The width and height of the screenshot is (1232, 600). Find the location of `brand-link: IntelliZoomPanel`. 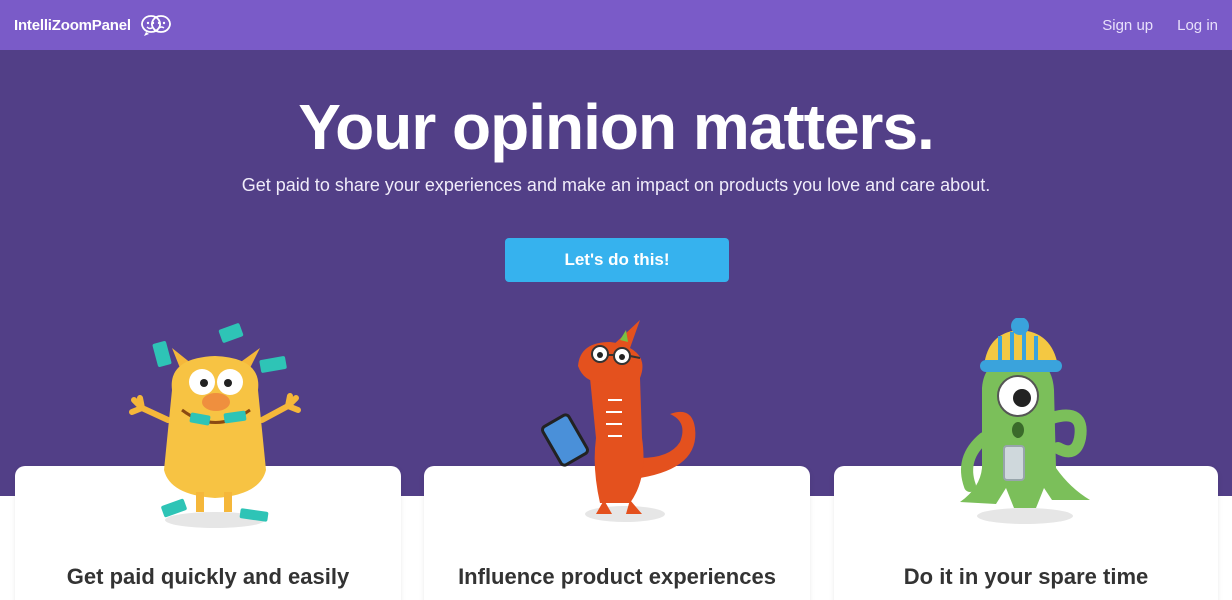

brand-link: IntelliZoomPanel is located at coordinates (93, 25).